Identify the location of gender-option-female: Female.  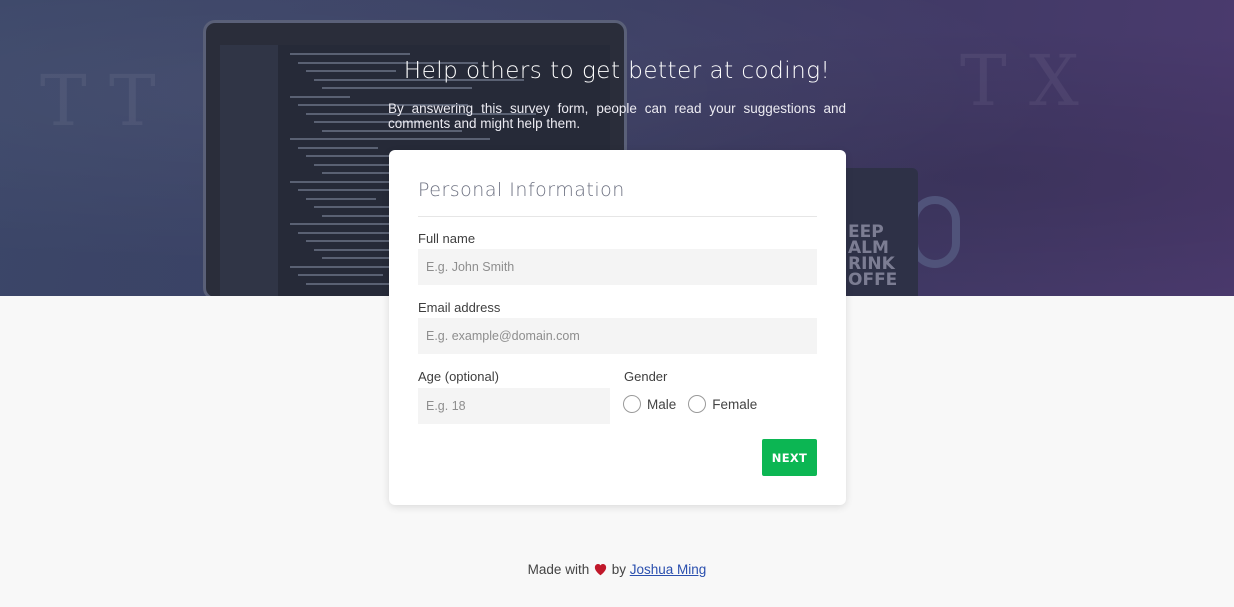
(722, 404).